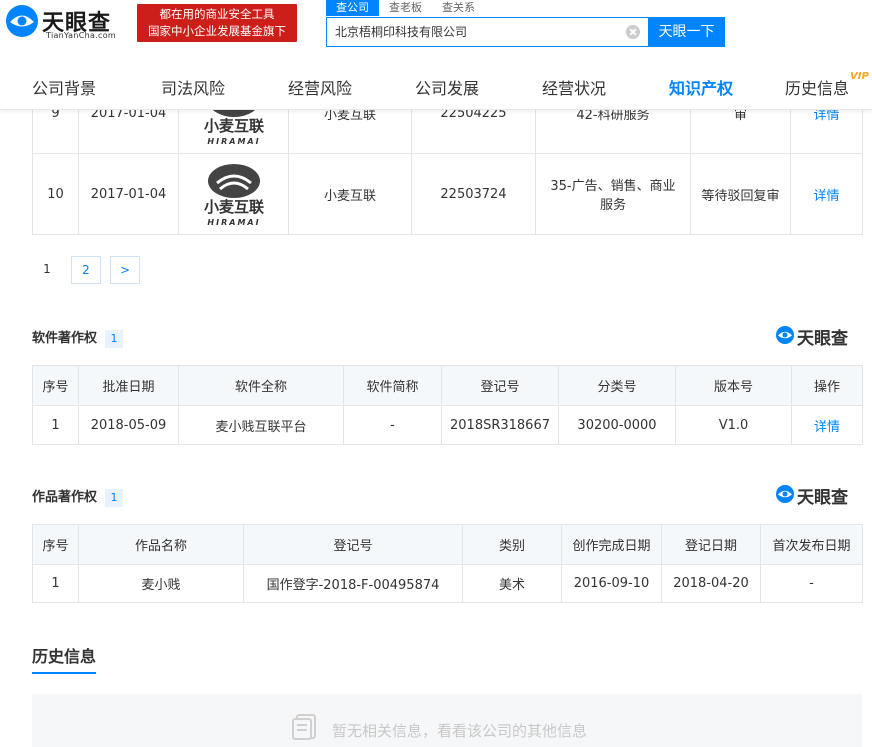  I want to click on col-header: 作品名称, so click(161, 544).